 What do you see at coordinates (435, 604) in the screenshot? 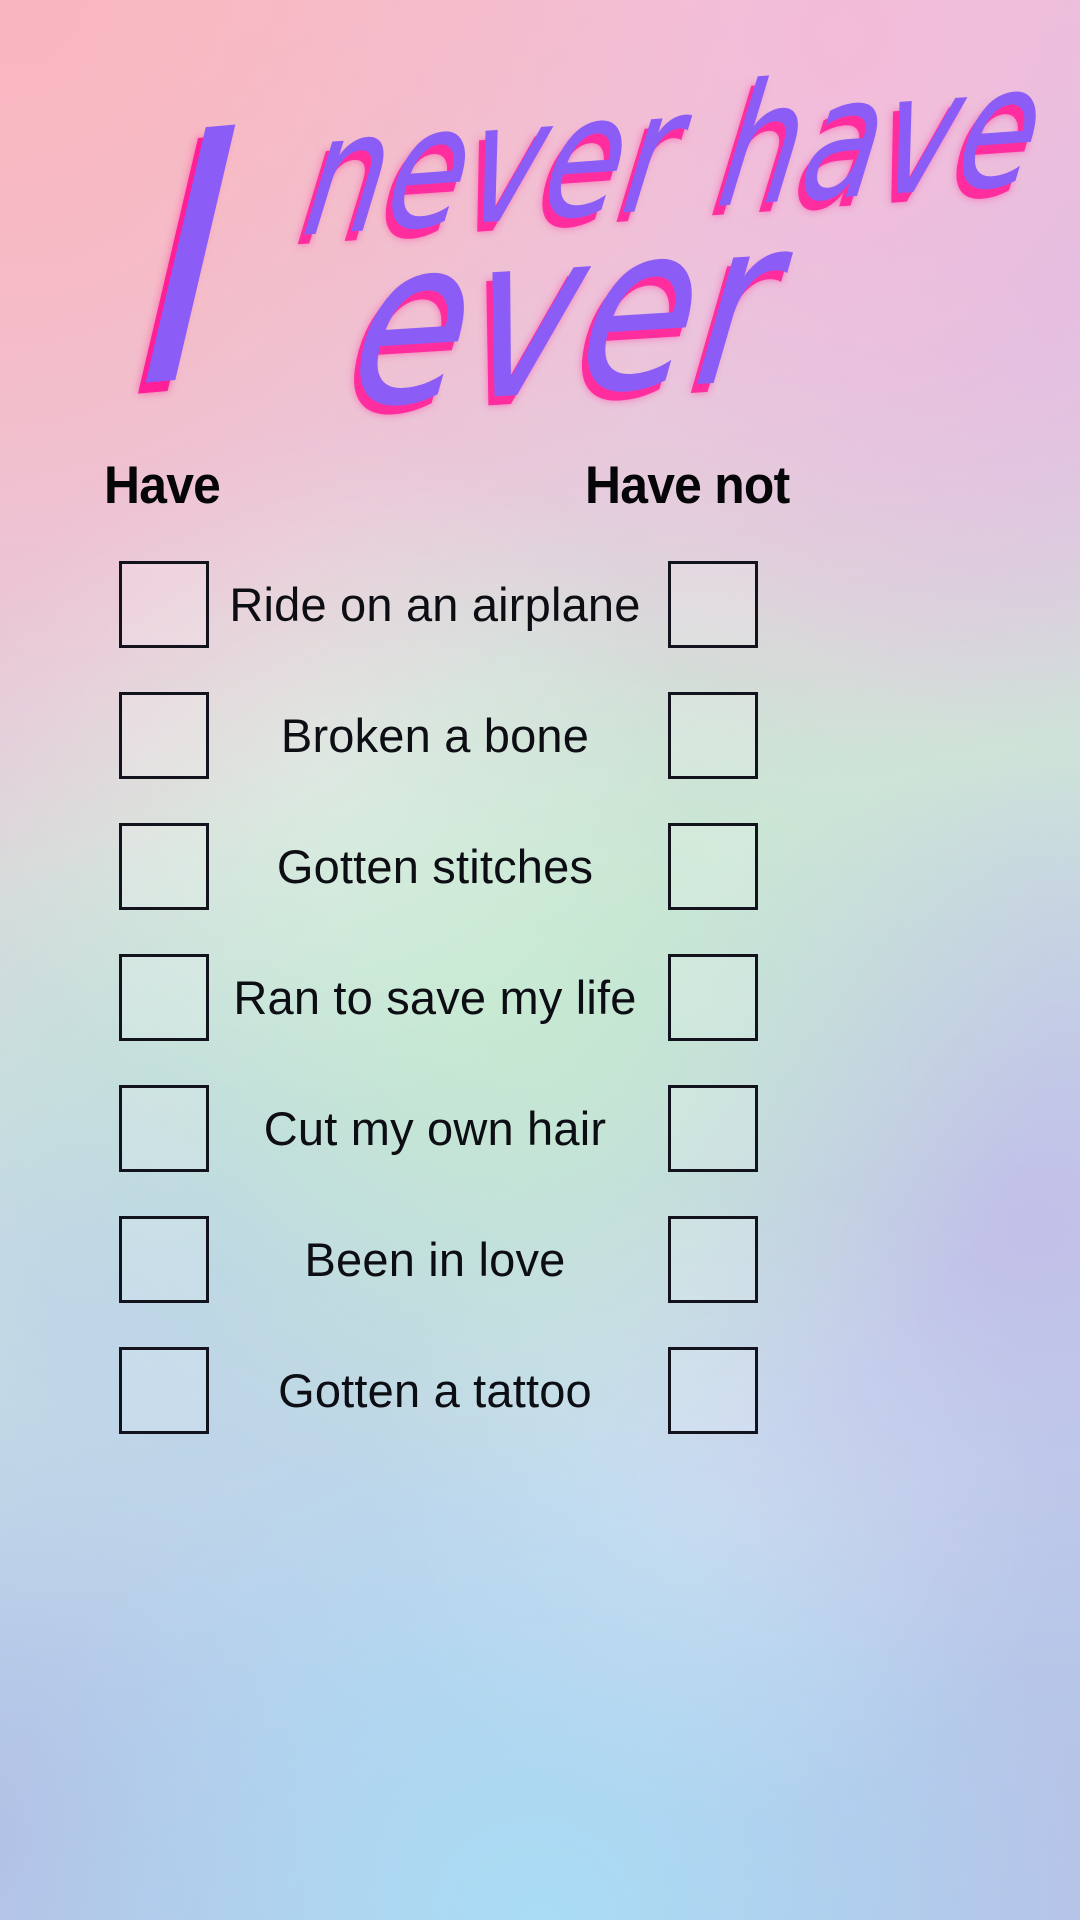
I see `checklist-item-label: Ride on an airplane` at bounding box center [435, 604].